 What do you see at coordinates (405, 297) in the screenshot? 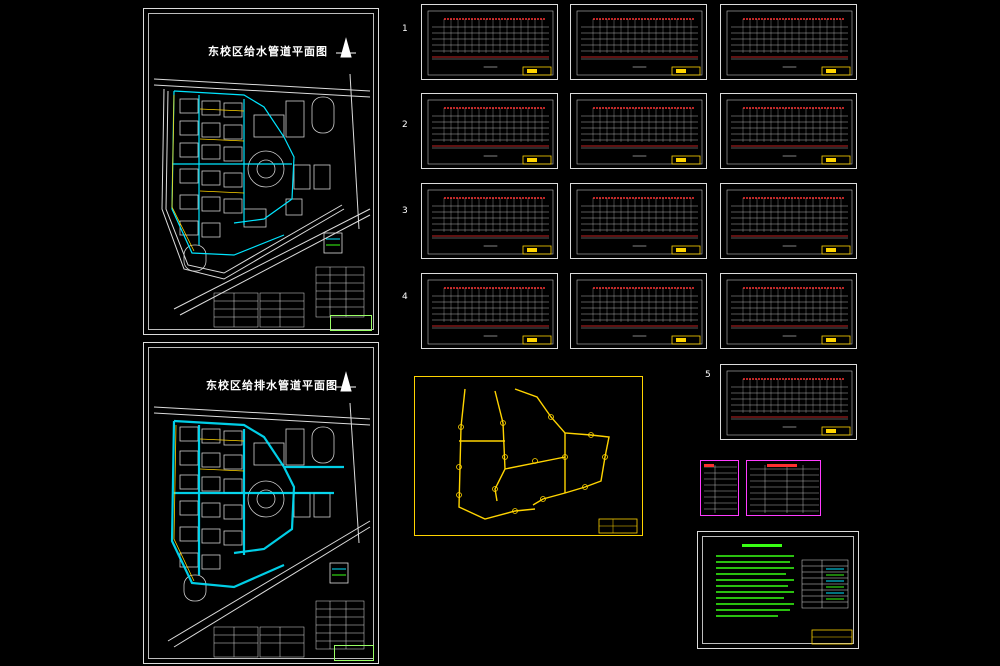
I see `row-number: 4` at bounding box center [405, 297].